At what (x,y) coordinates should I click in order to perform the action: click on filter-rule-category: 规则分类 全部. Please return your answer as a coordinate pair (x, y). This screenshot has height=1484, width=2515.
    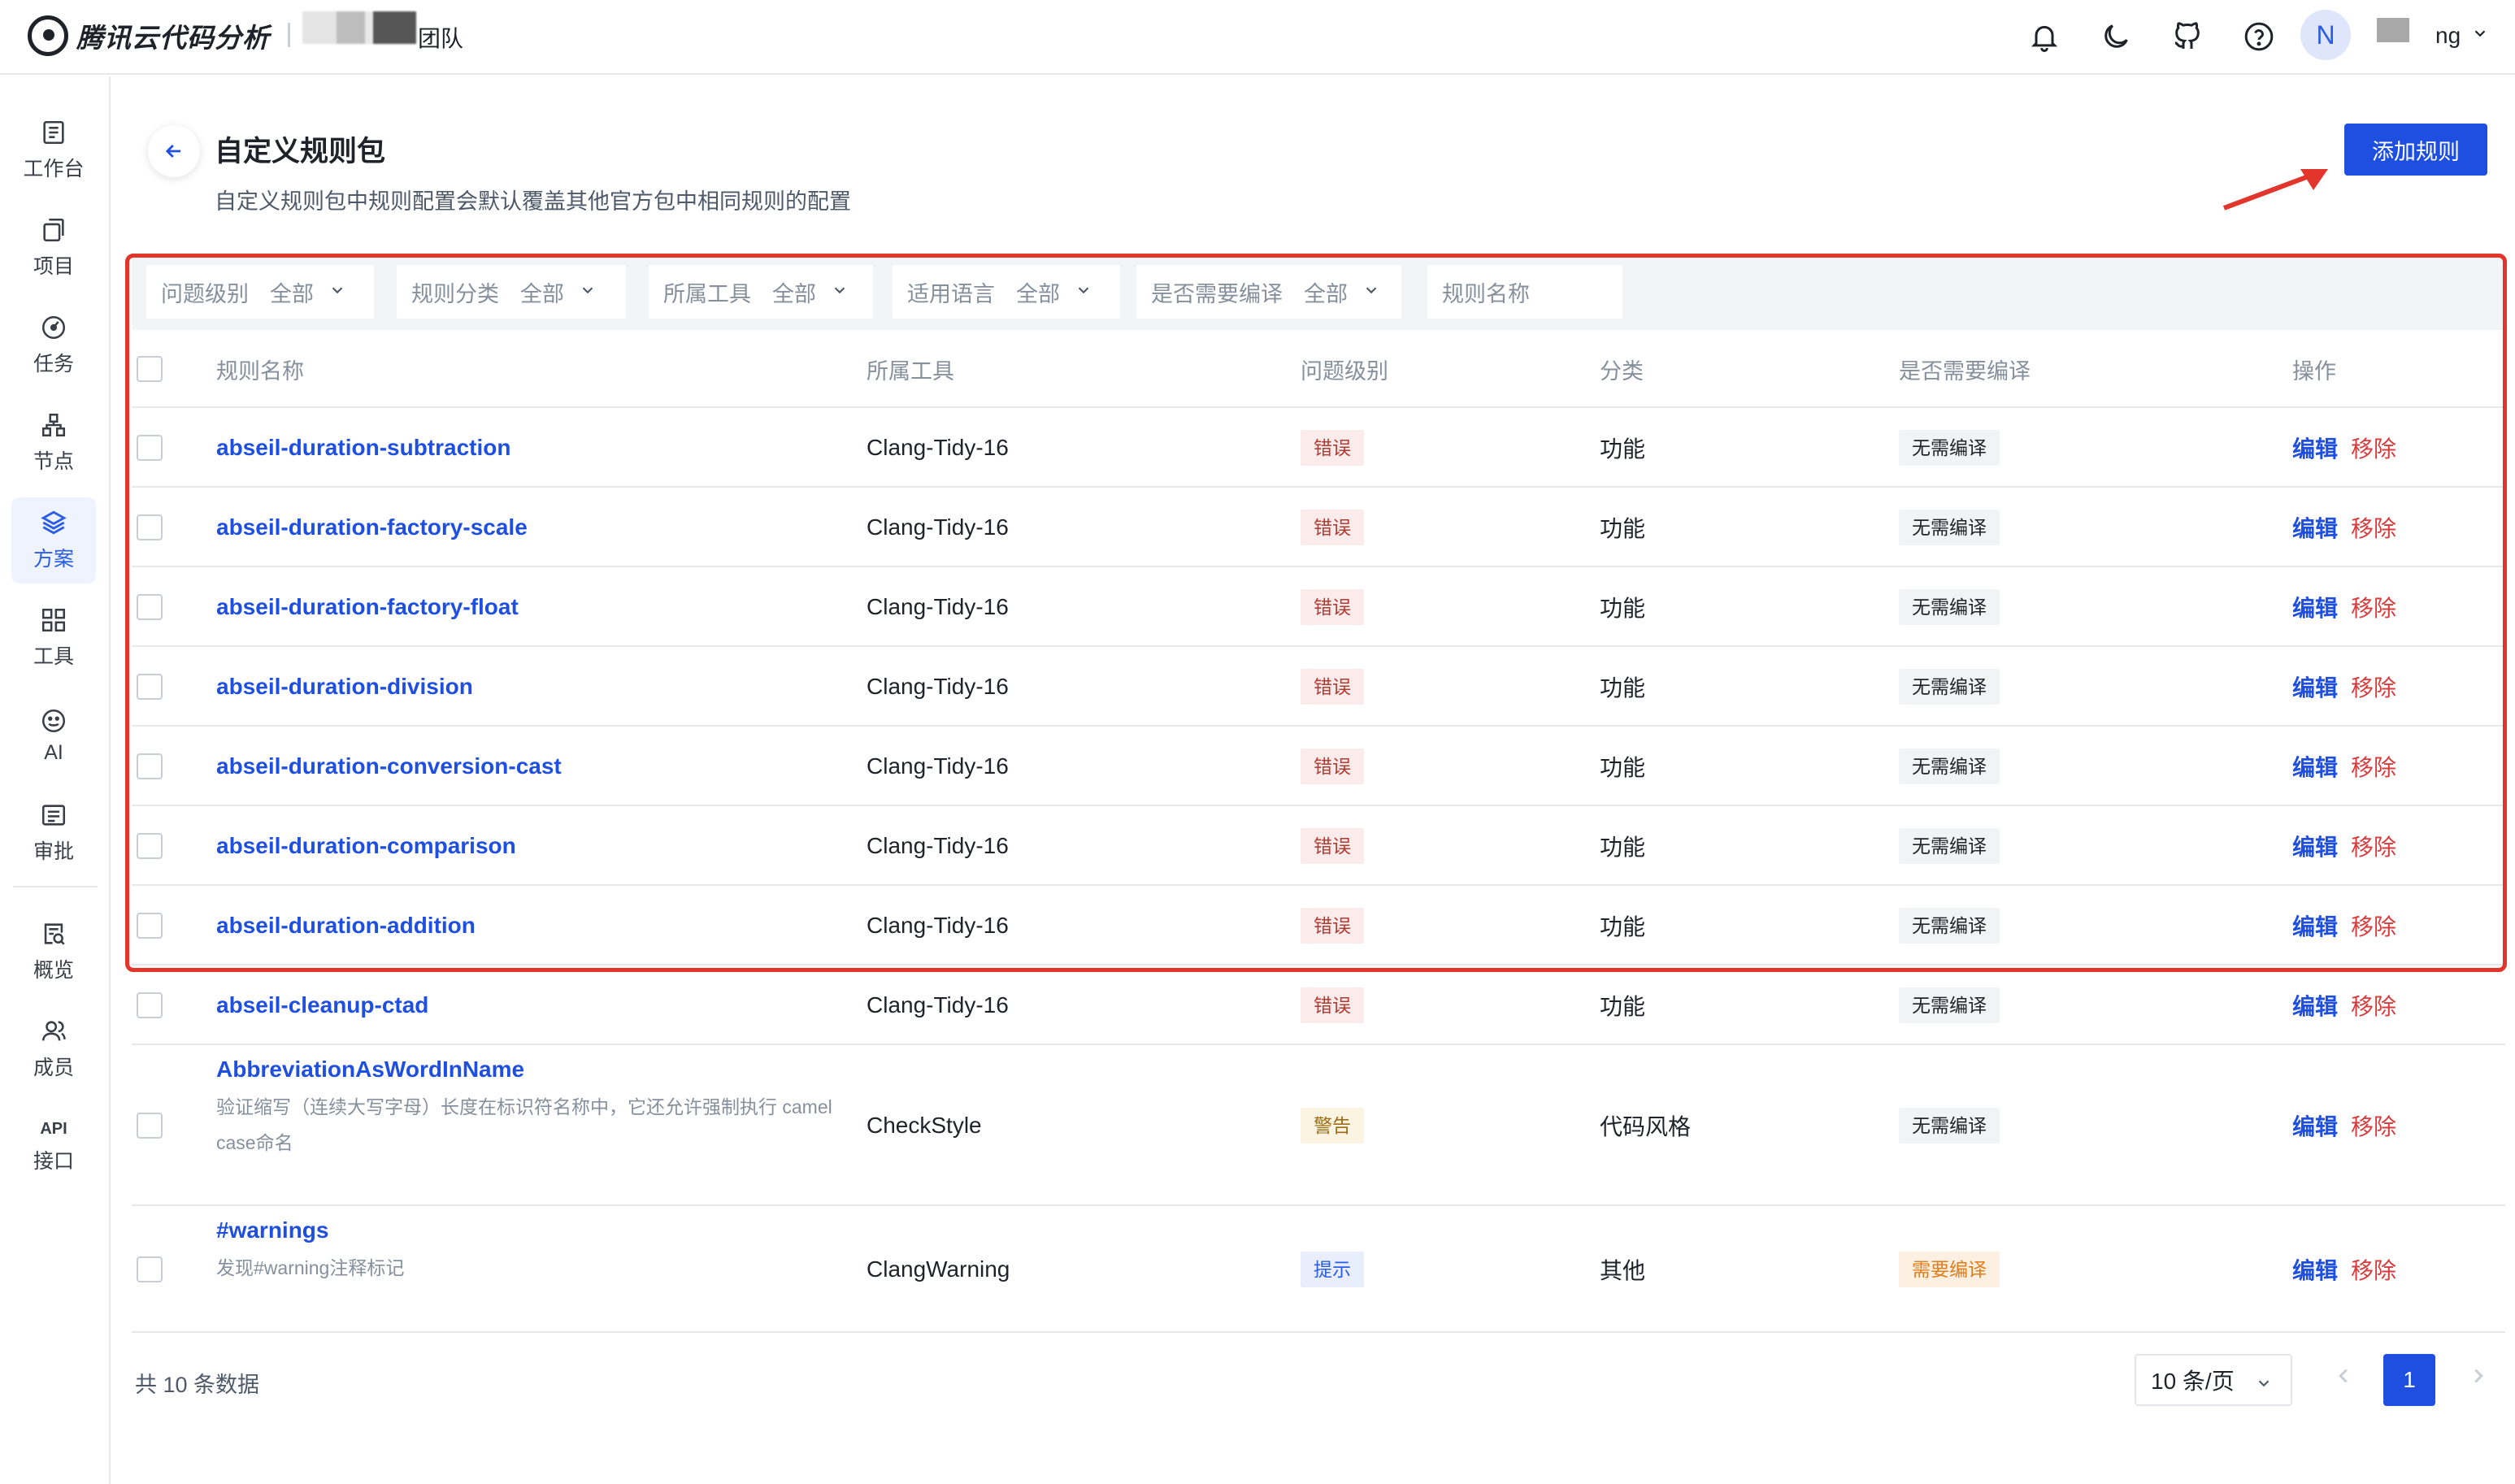
    Looking at the image, I should click on (511, 292).